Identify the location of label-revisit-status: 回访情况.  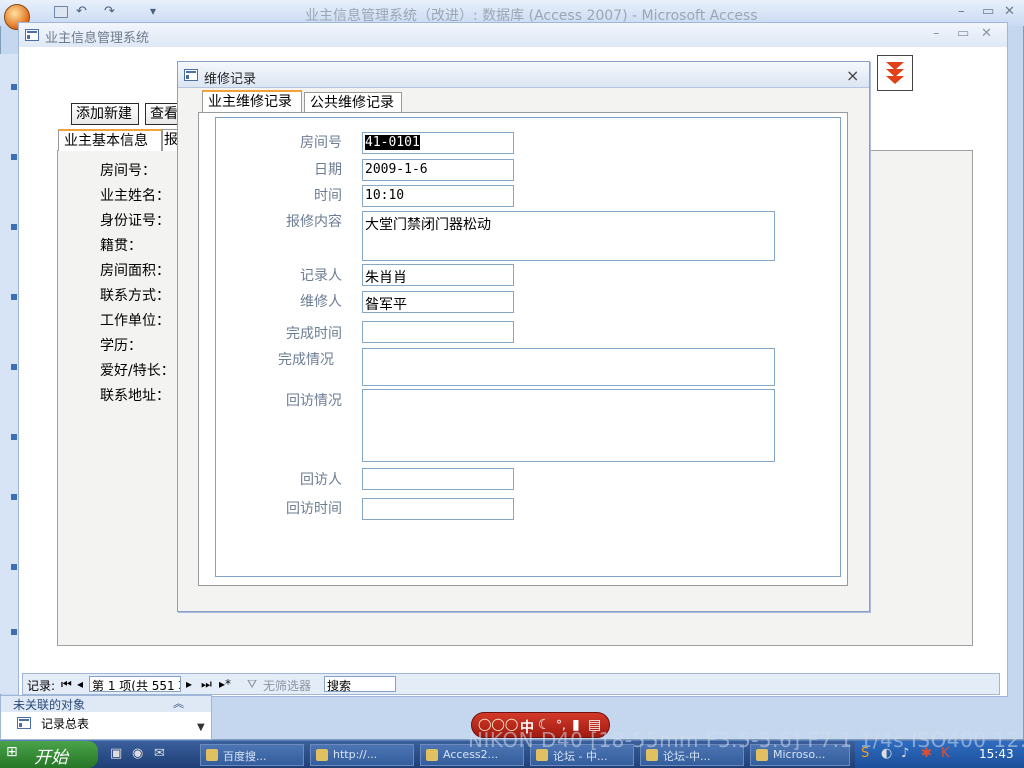
(314, 401).